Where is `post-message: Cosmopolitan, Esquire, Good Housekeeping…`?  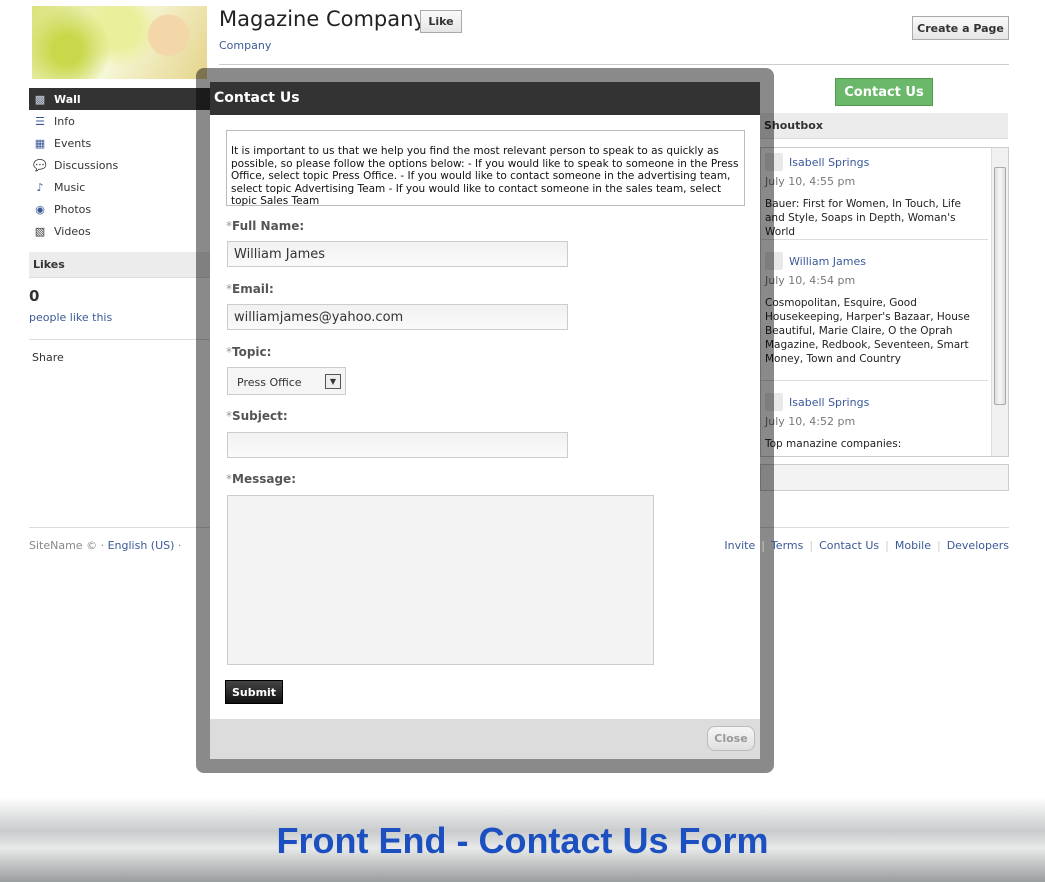
post-message: Cosmopolitan, Esquire, Good Housekeeping… is located at coordinates (867, 331).